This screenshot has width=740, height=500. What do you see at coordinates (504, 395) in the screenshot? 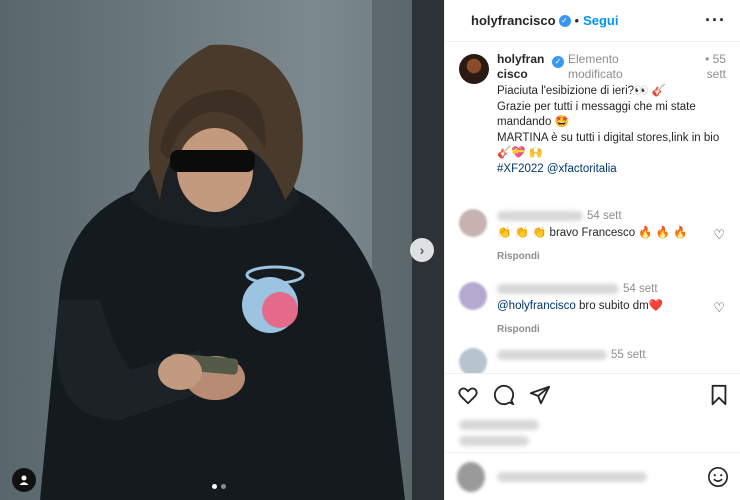
I see `comment-icon` at bounding box center [504, 395].